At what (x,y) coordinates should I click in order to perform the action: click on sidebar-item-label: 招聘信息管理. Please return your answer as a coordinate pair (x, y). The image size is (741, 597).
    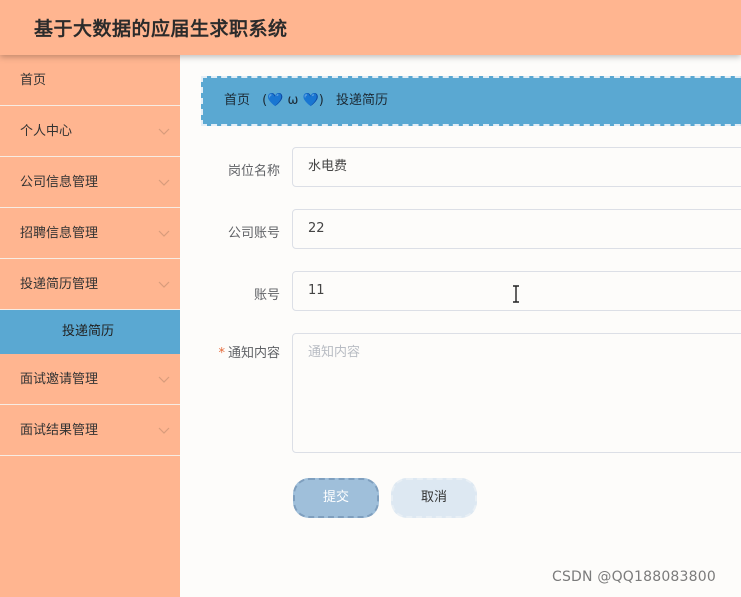
    Looking at the image, I should click on (59, 233).